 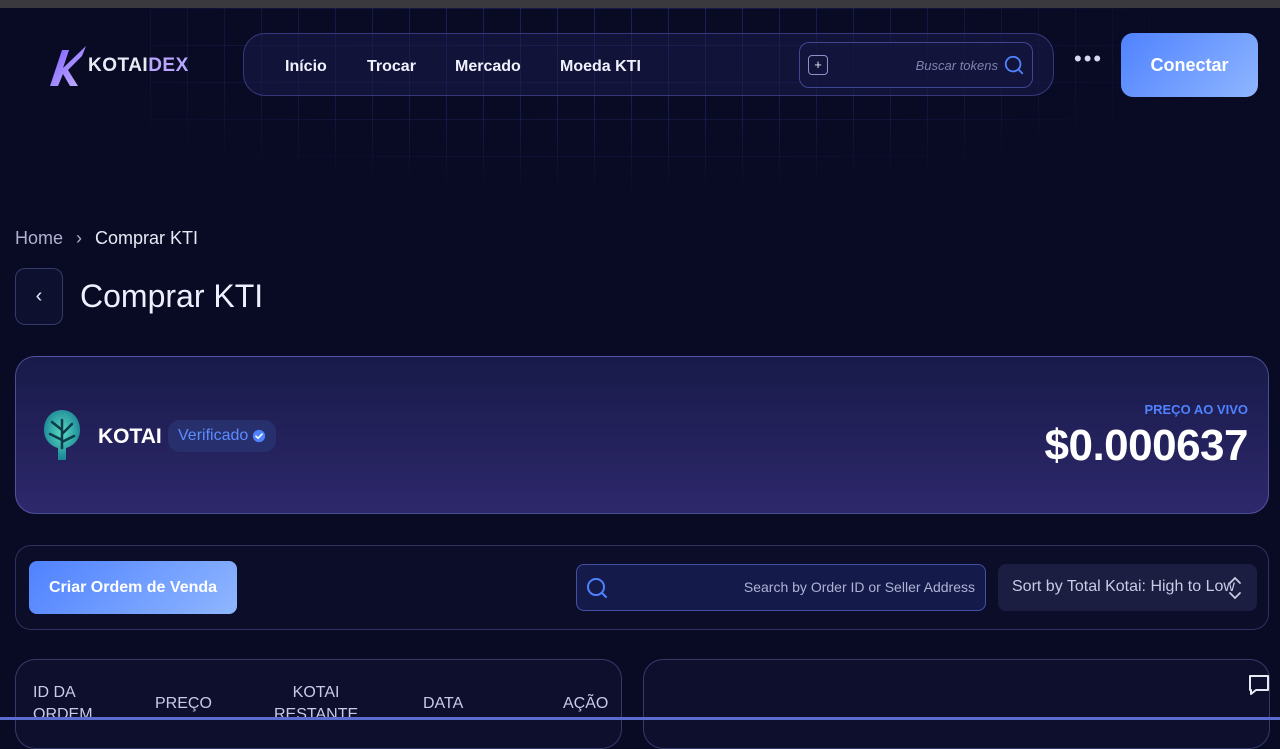 I want to click on chat-icon, so click(x=1259, y=685).